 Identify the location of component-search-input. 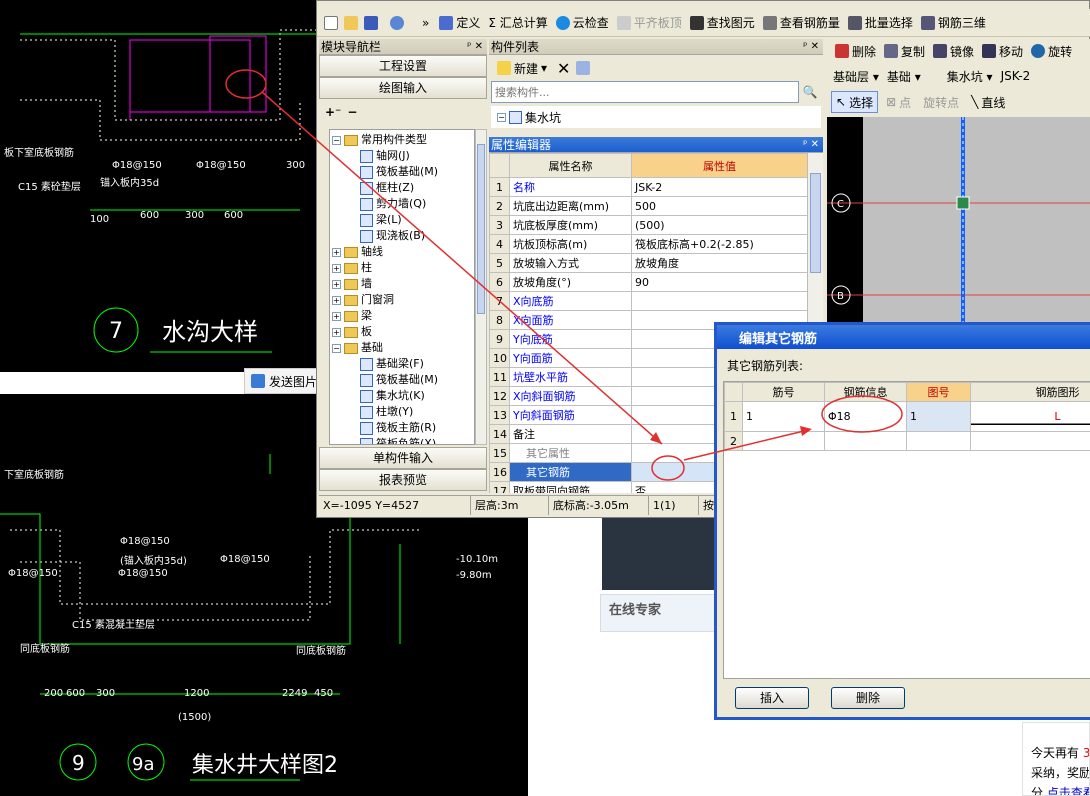
(645, 92).